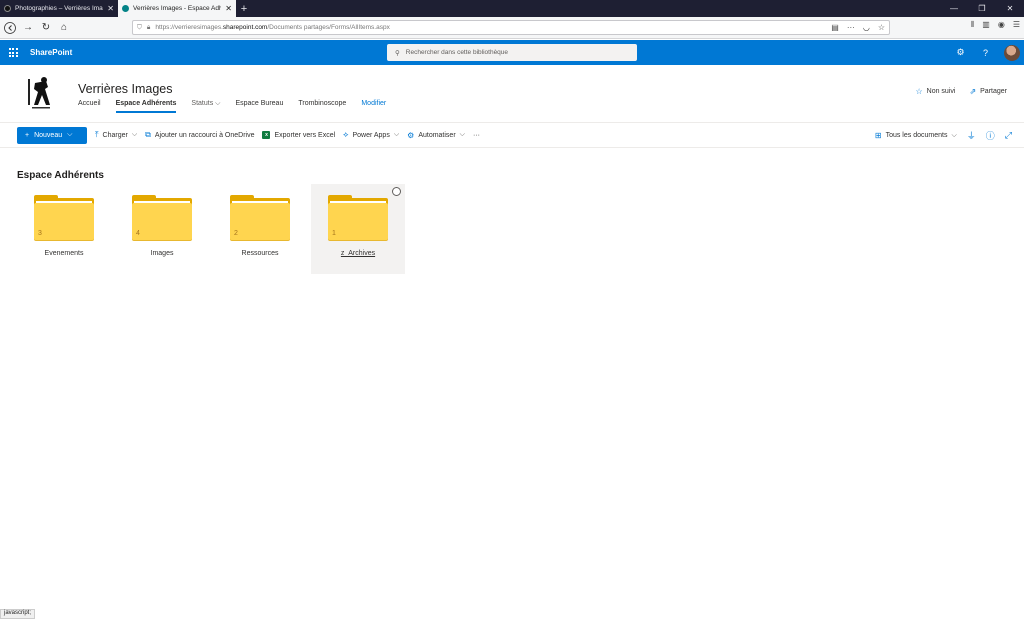 The image size is (1024, 619). Describe the element at coordinates (266, 135) in the screenshot. I see `excel-icon: x` at that location.